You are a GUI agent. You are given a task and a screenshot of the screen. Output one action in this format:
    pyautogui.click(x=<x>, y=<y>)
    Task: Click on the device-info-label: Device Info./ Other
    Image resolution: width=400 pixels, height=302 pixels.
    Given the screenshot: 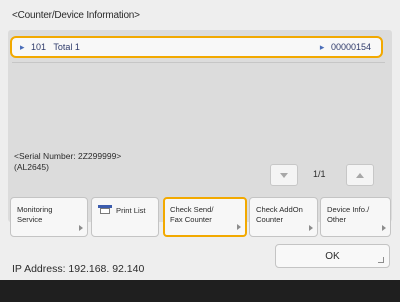 What is the action you would take?
    pyautogui.click(x=348, y=214)
    